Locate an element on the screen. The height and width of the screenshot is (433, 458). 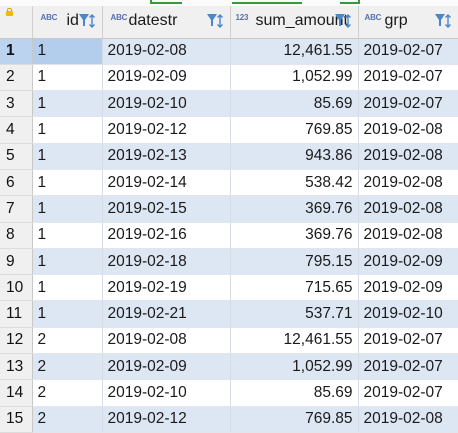
cell-datestr: 2019-02-21 is located at coordinates (166, 314).